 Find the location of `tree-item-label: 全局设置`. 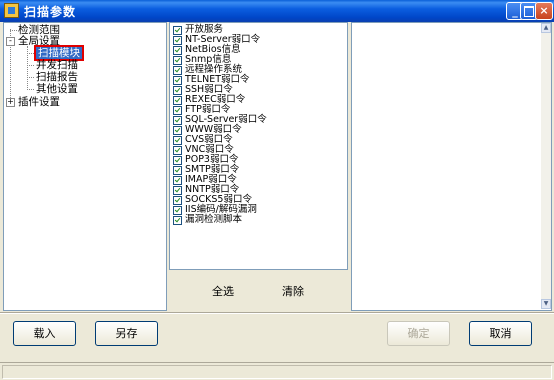

tree-item-label: 全局设置 is located at coordinates (39, 41).